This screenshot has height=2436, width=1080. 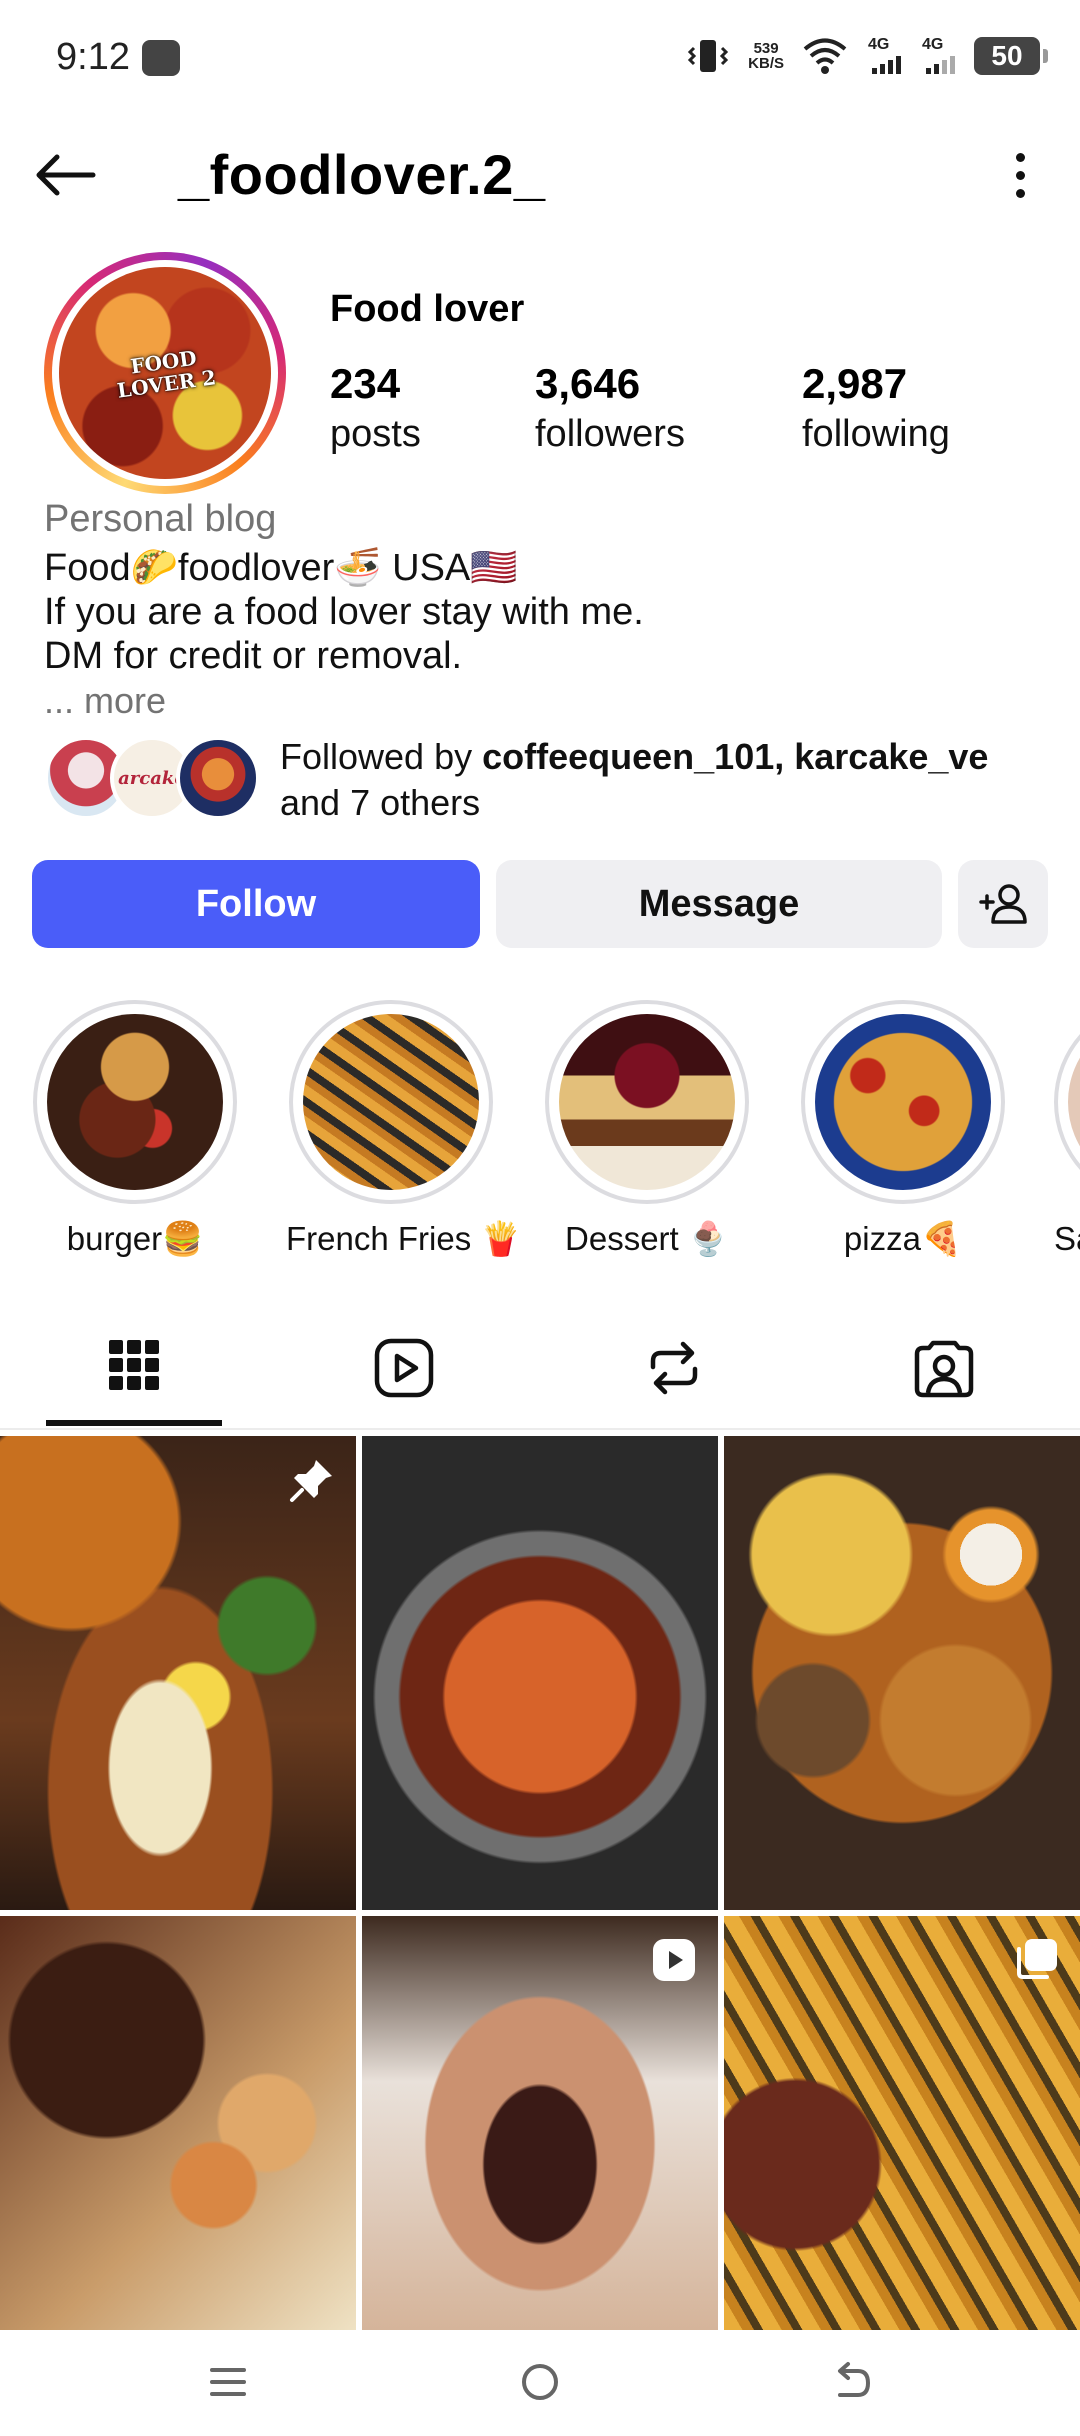 What do you see at coordinates (344, 612) in the screenshot?
I see `bio-line: If you are a food lover stay with me.` at bounding box center [344, 612].